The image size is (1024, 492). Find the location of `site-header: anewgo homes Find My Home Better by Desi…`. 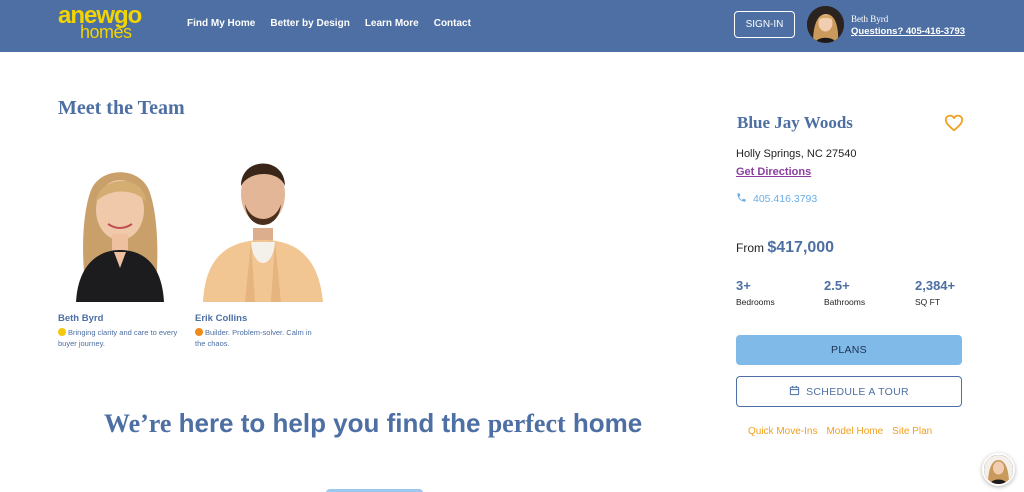

site-header: anewgo homes Find My Home Better by Desi… is located at coordinates (512, 26).